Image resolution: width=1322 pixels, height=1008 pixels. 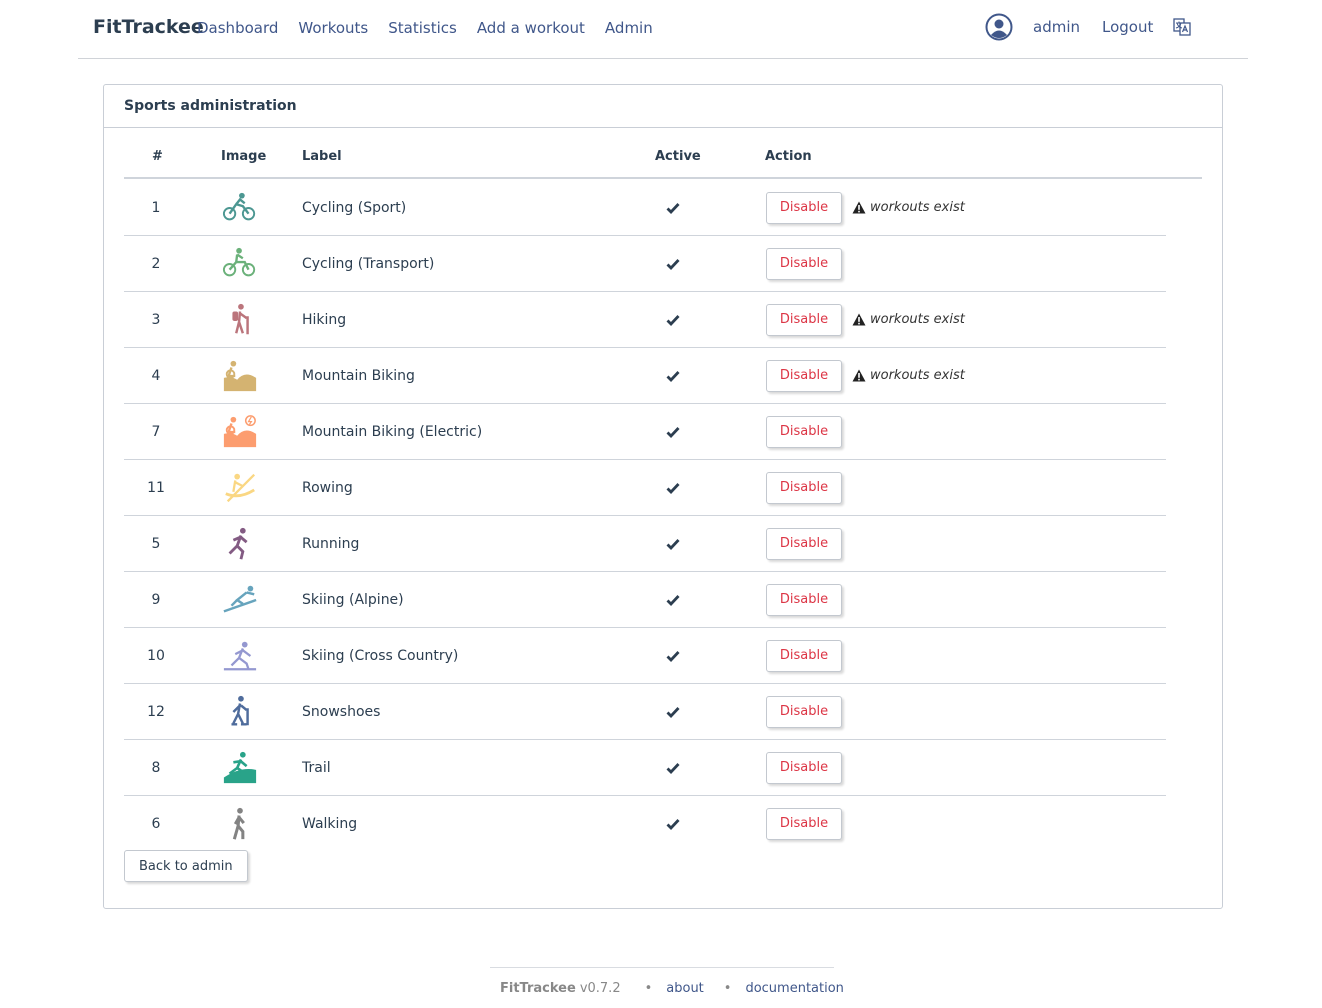 I want to click on col-action: Action, so click(x=788, y=156).